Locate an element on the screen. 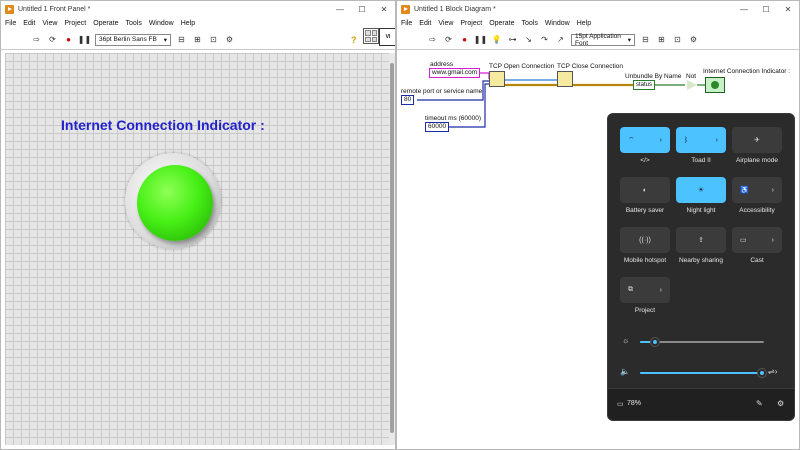 The width and height of the screenshot is (800, 450). vi-icon: VI is located at coordinates (387, 37).